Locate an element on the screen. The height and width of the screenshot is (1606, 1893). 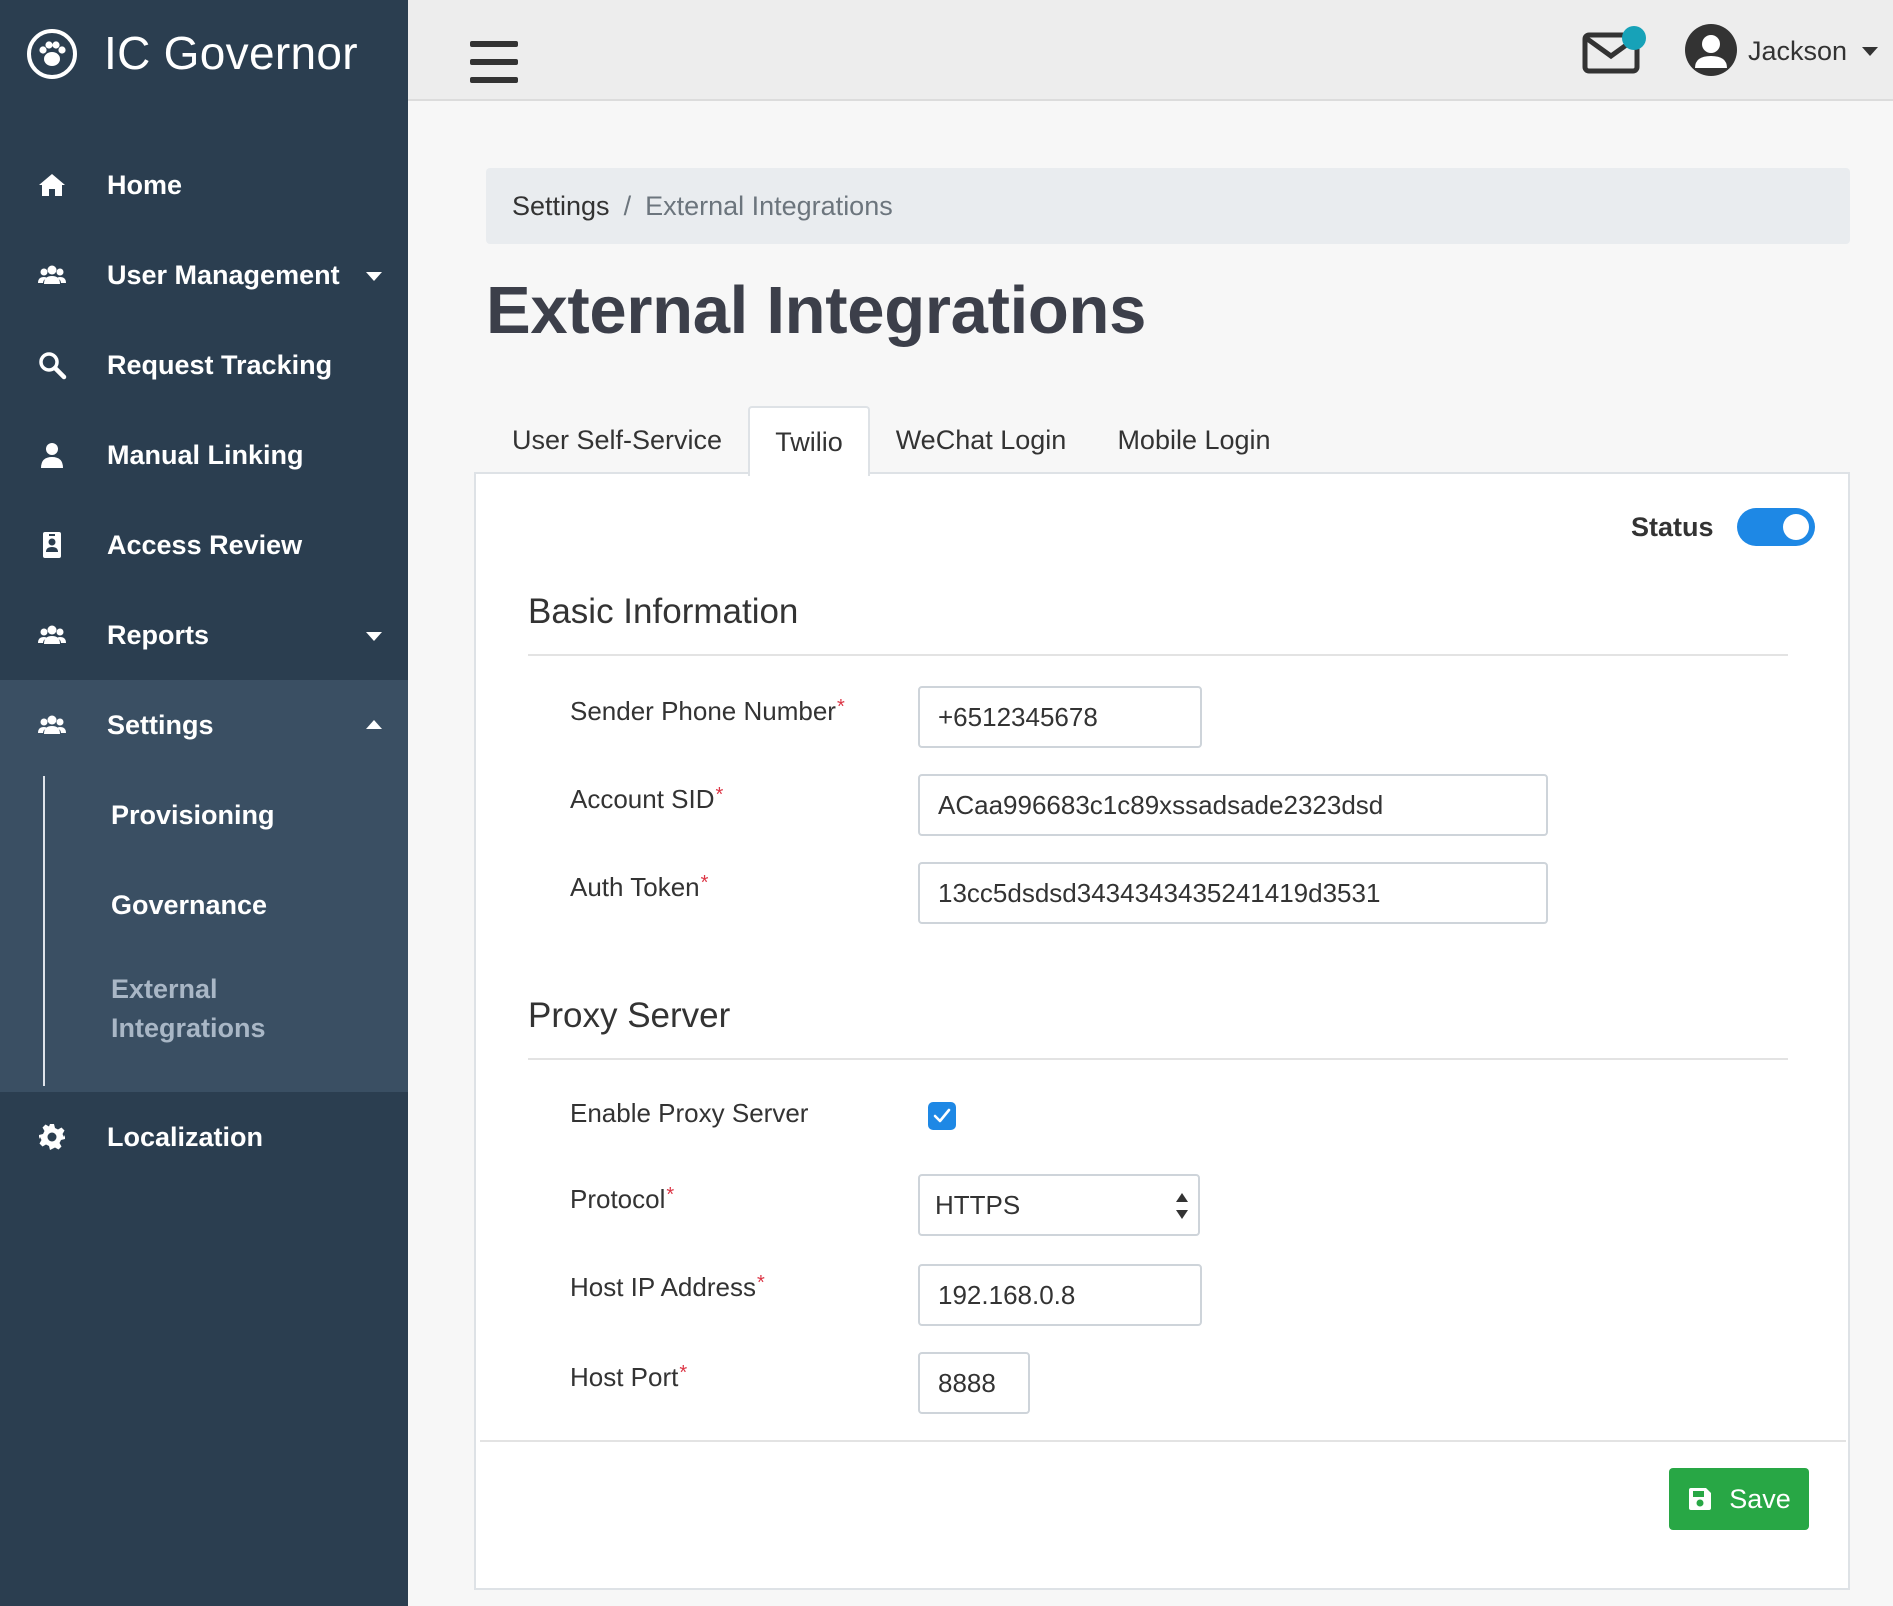
sidebar-item-settings: Settings is located at coordinates (204, 725).